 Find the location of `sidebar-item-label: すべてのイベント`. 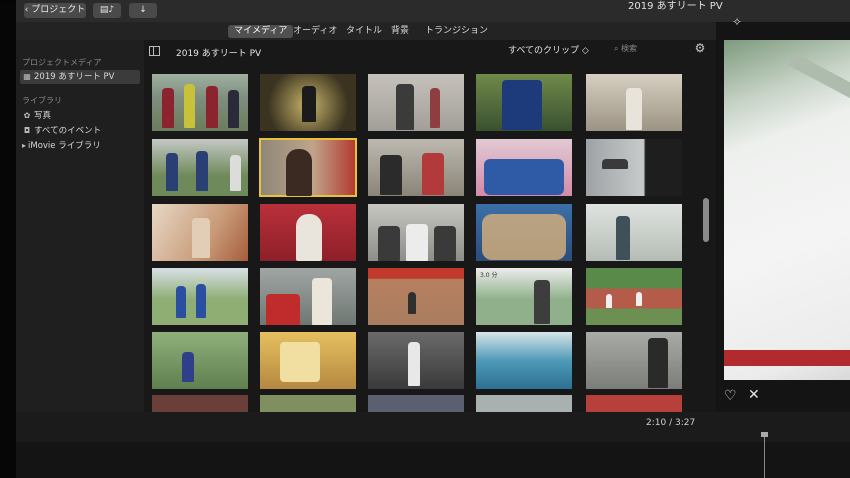

sidebar-item-label: すべてのイベント is located at coordinates (68, 131).